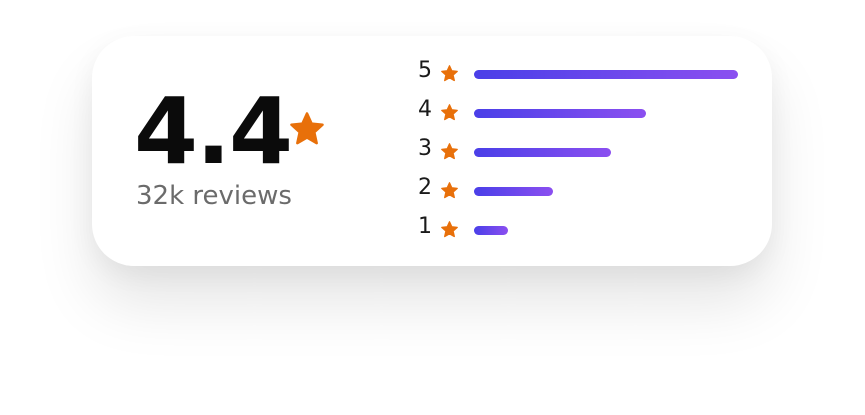 This screenshot has height=415, width=865. I want to click on row-star-count: 1, so click(425, 226).